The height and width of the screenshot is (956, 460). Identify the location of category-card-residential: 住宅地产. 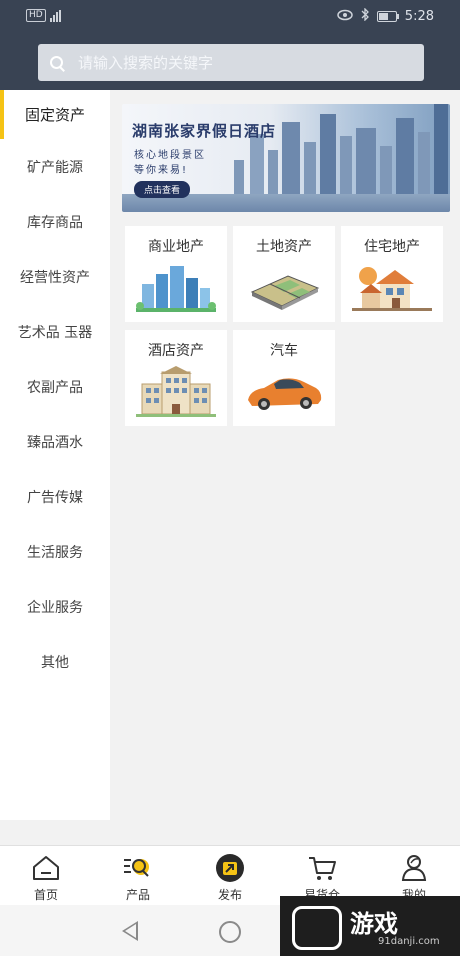
(392, 274).